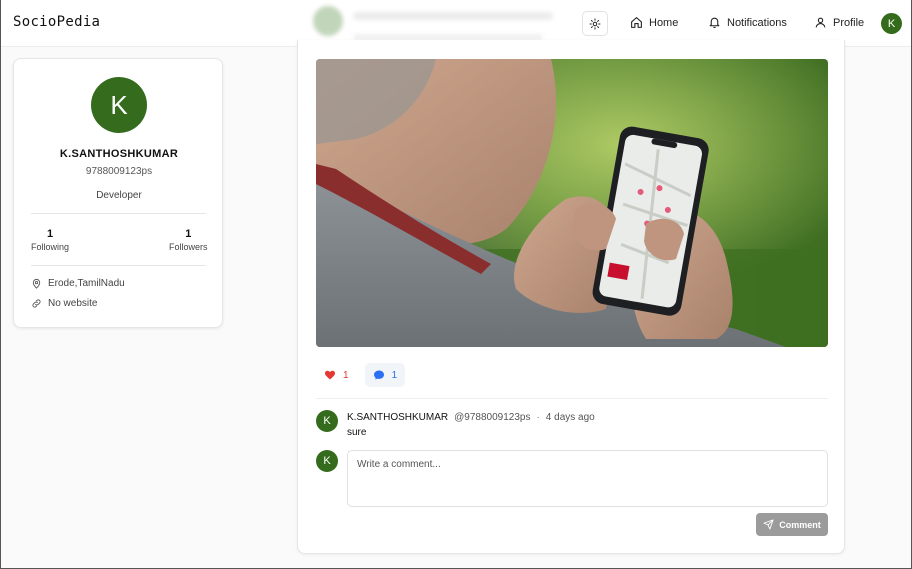 This screenshot has width=912, height=569. What do you see at coordinates (453, 16) in the screenshot?
I see `faded-text-line` at bounding box center [453, 16].